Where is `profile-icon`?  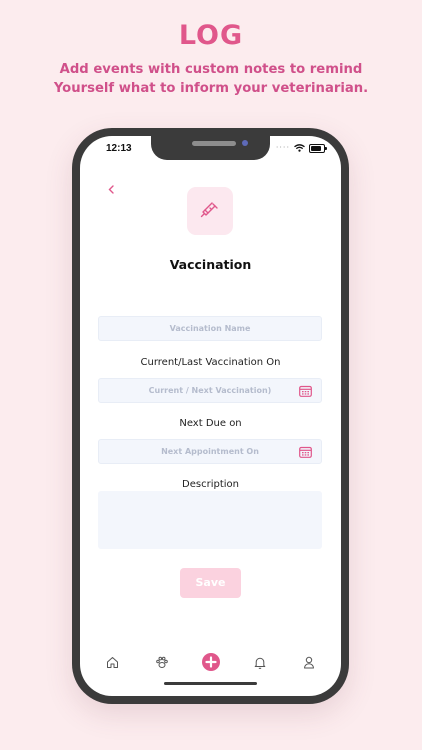 profile-icon is located at coordinates (308, 662).